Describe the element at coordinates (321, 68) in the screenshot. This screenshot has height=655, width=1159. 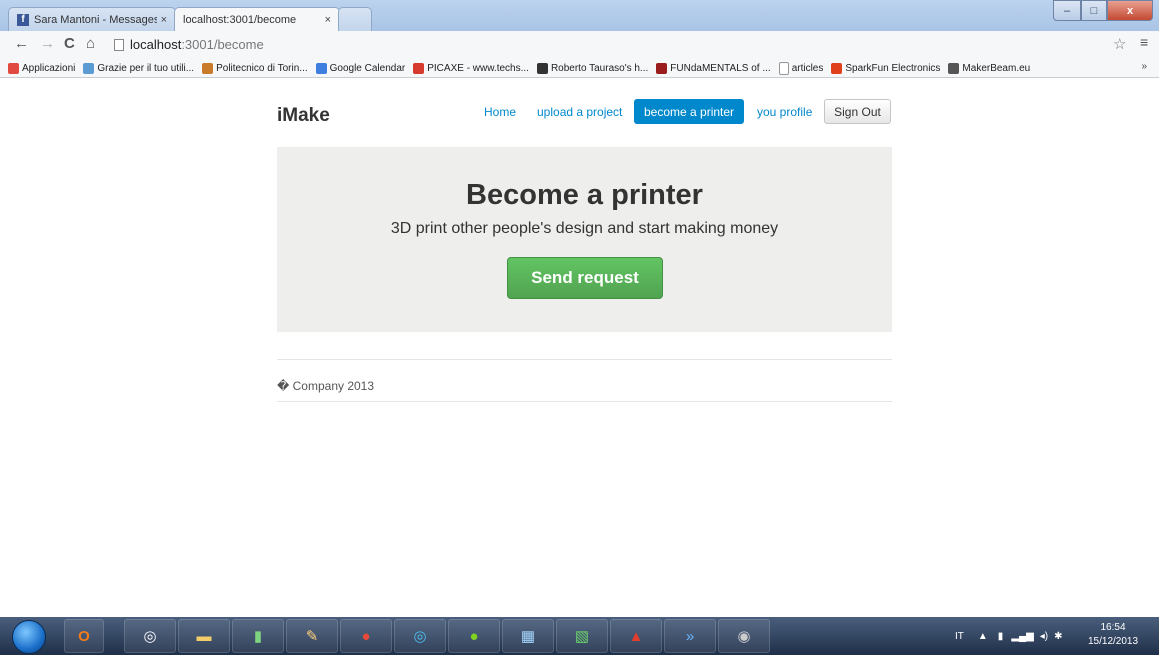
I see `calendar-icon` at that location.